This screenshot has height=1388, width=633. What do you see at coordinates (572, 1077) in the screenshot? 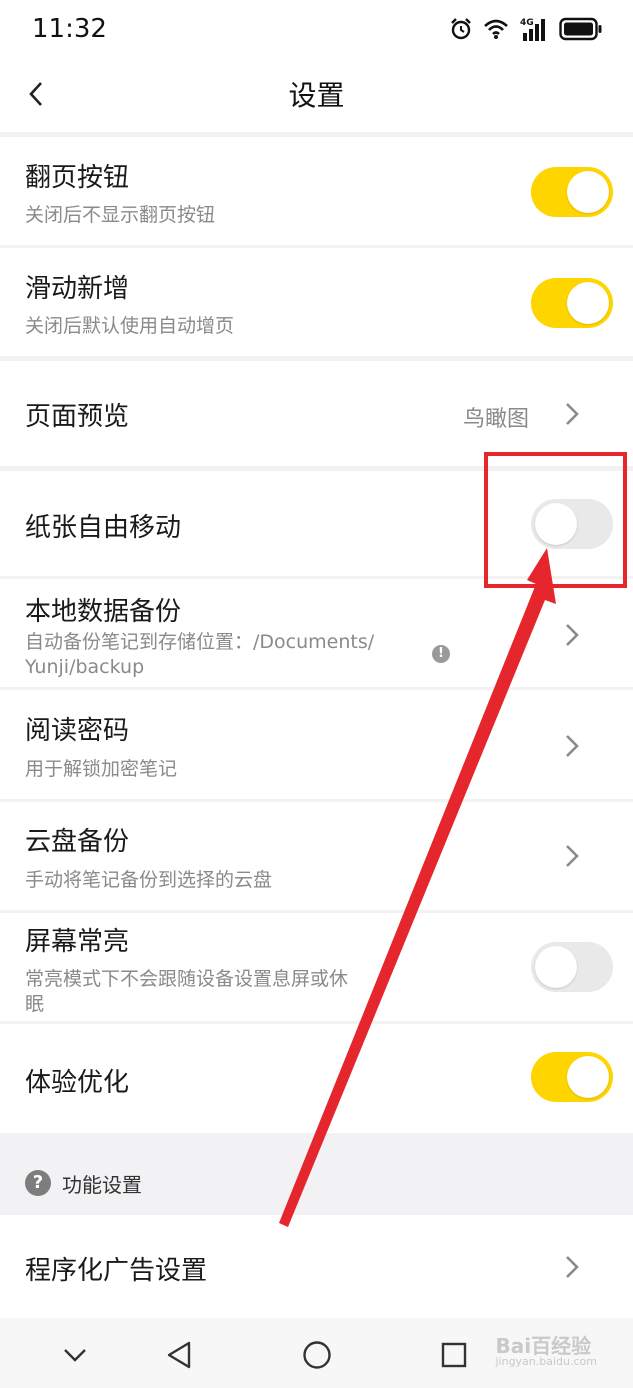
I see `experience-optimization-toggle` at bounding box center [572, 1077].